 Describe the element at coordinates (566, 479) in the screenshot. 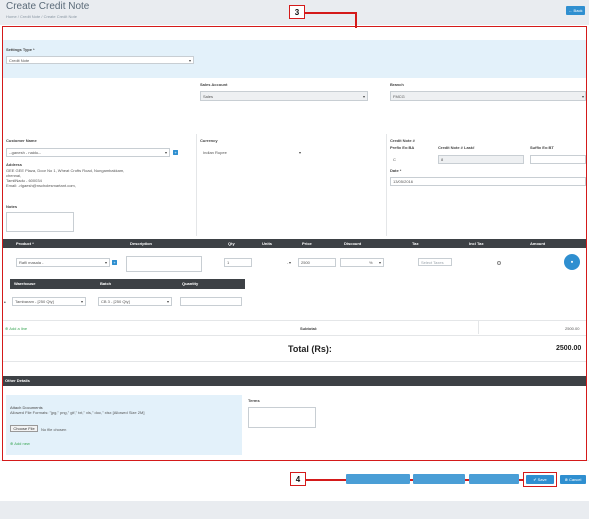

I see `close-circle-icon: ⊗` at that location.